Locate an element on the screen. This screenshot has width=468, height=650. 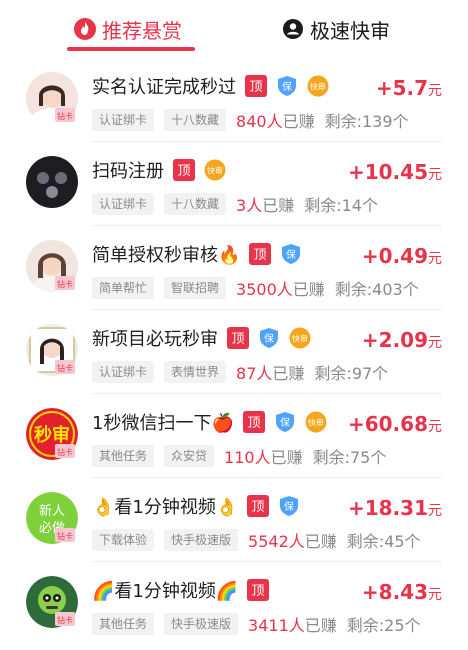
earned-count: 110人 is located at coordinates (247, 457).